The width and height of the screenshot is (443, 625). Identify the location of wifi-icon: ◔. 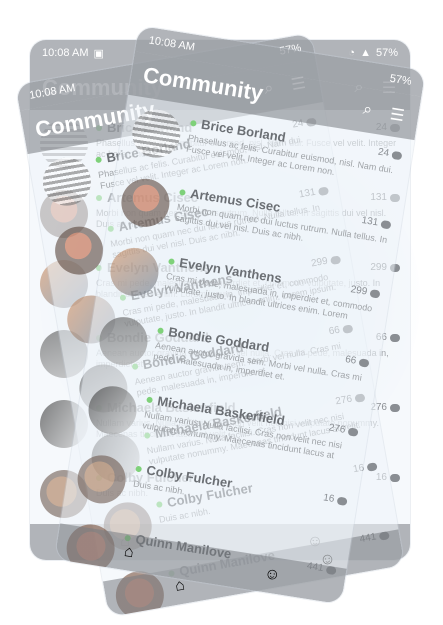
(352, 53).